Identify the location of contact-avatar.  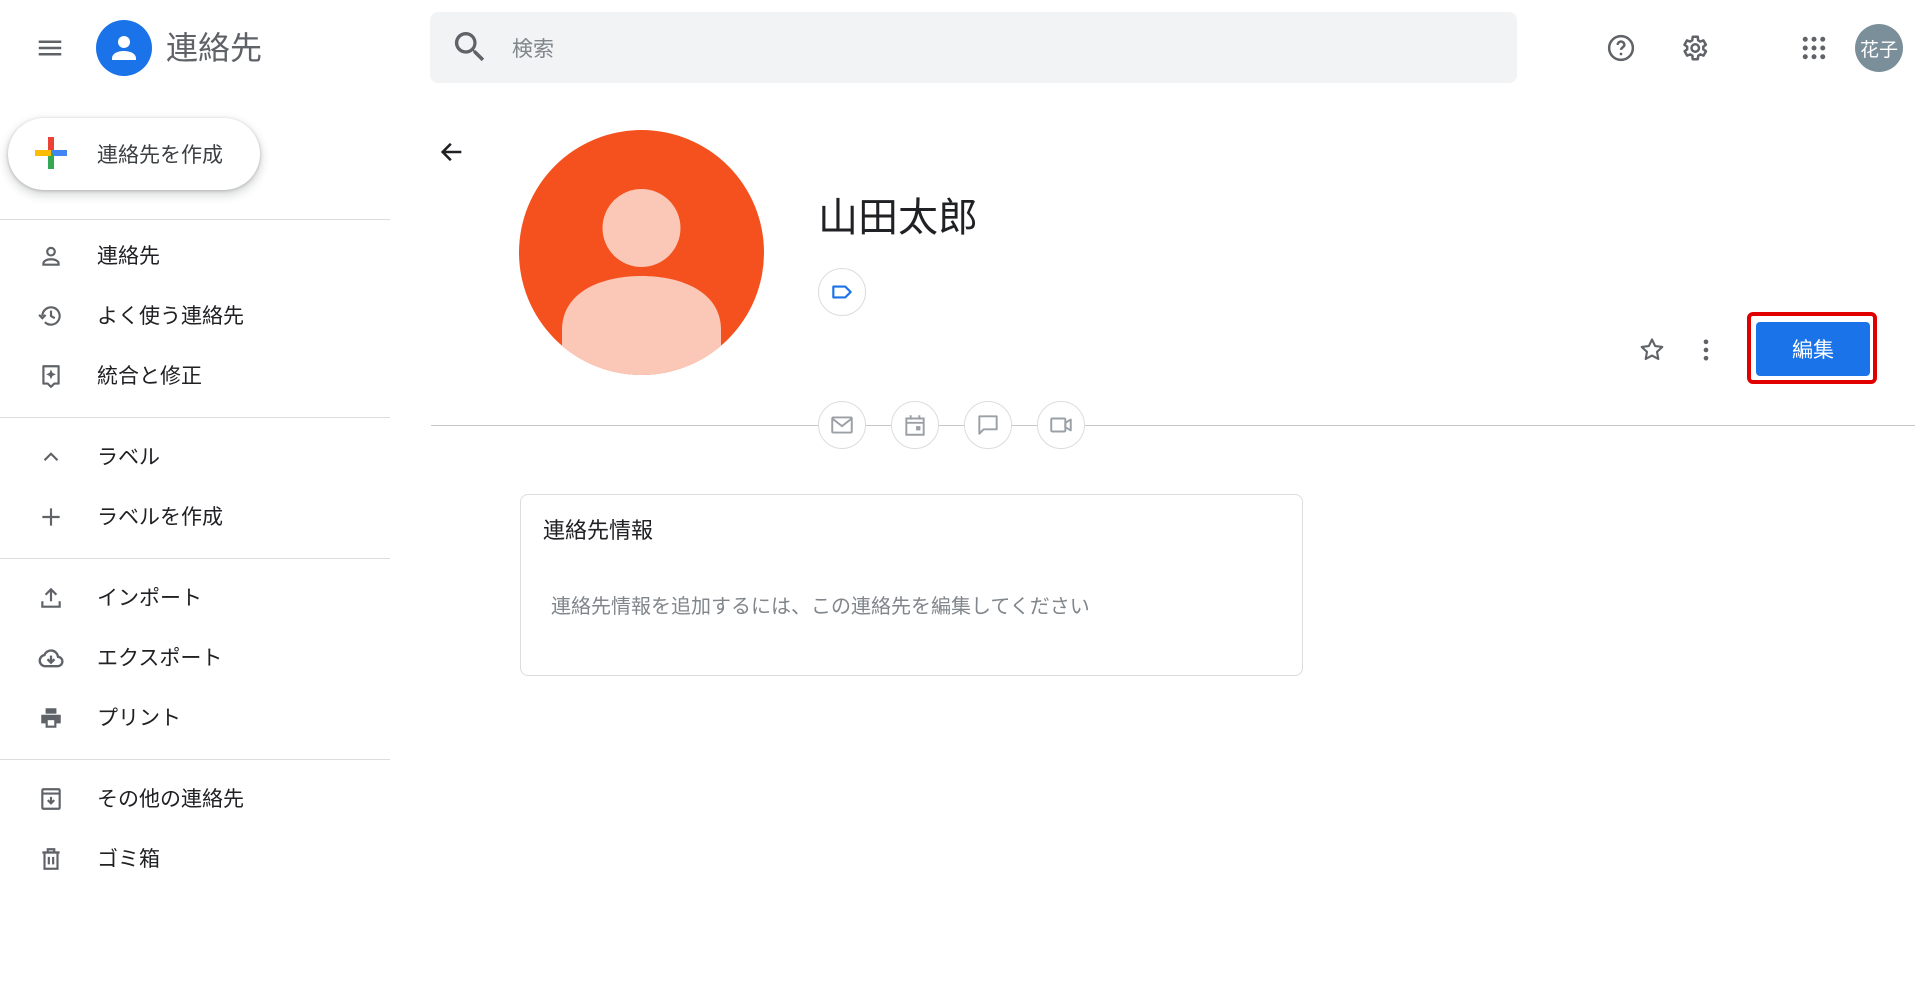
(641, 252).